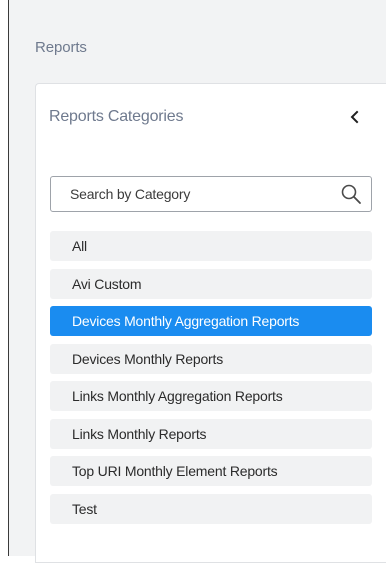 The height and width of the screenshot is (563, 386). Describe the element at coordinates (211, 283) in the screenshot. I see `category-item-avi-custom: Avi Custom` at that location.